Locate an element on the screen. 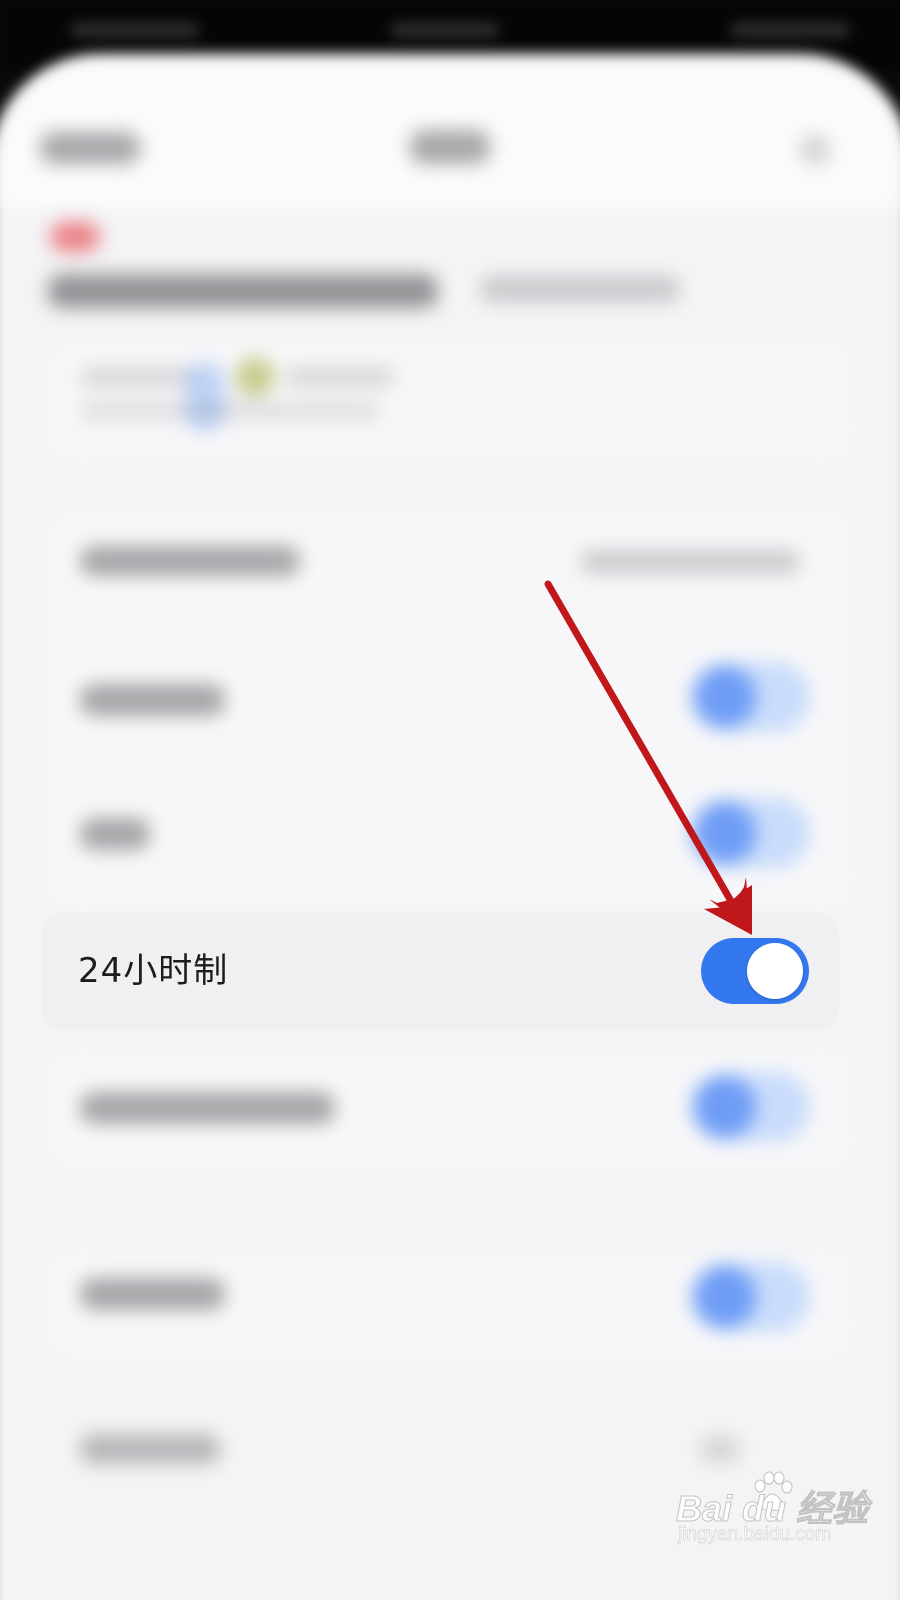 The width and height of the screenshot is (900, 1600). blurred-heading is located at coordinates (243, 291).